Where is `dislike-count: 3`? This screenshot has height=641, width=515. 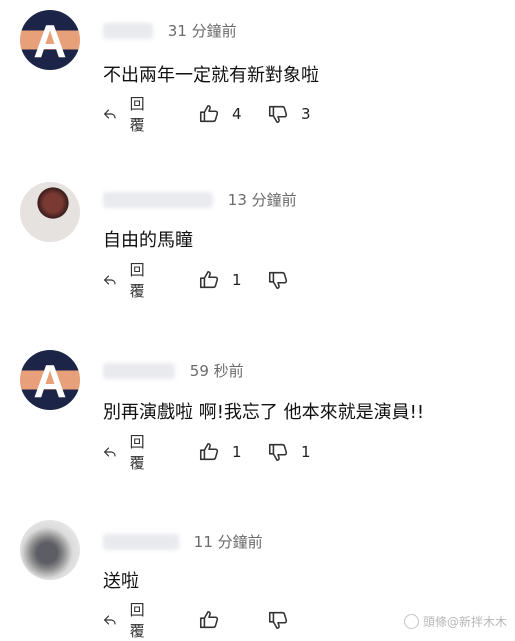 dislike-count: 3 is located at coordinates (306, 114).